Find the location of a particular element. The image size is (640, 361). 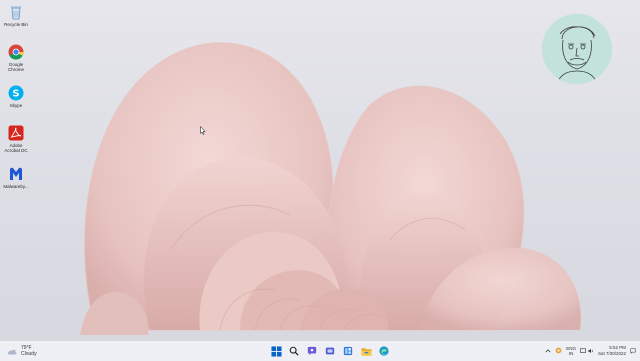

start-button is located at coordinates (276, 351).